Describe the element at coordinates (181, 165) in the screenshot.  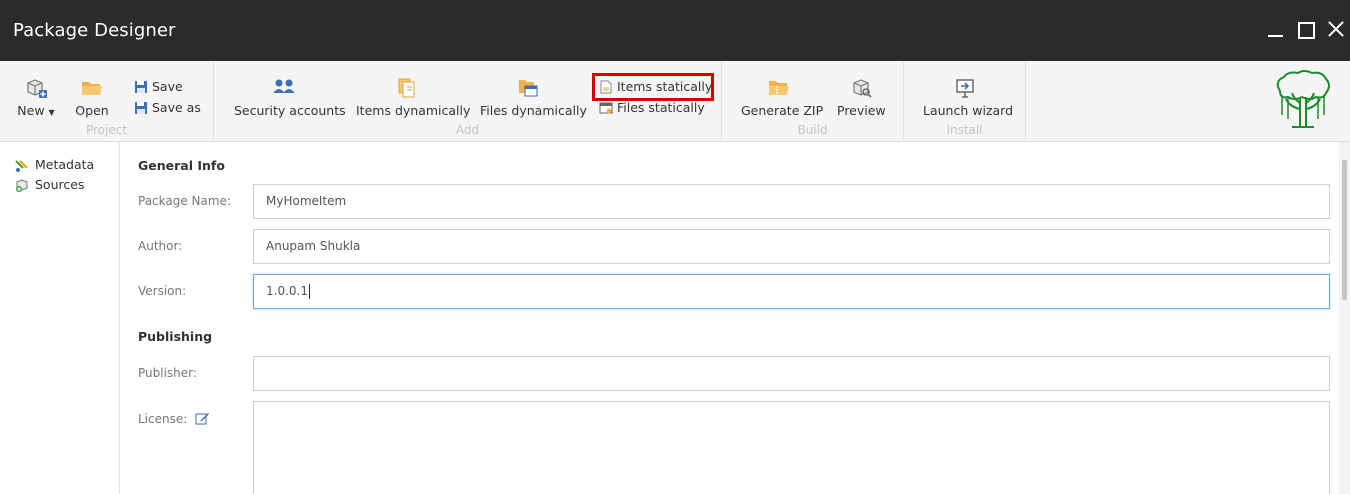
I see `general-info-heading: General Info` at that location.